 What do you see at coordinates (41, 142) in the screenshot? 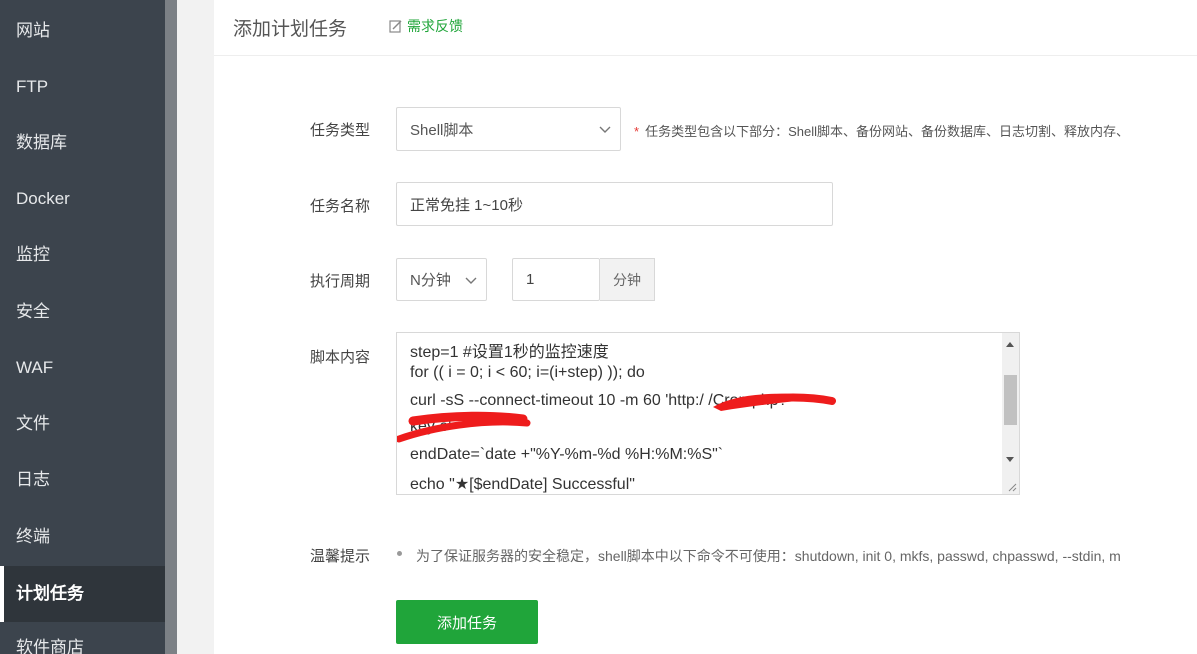
I see `sidebar-item-label: 数据库` at bounding box center [41, 142].